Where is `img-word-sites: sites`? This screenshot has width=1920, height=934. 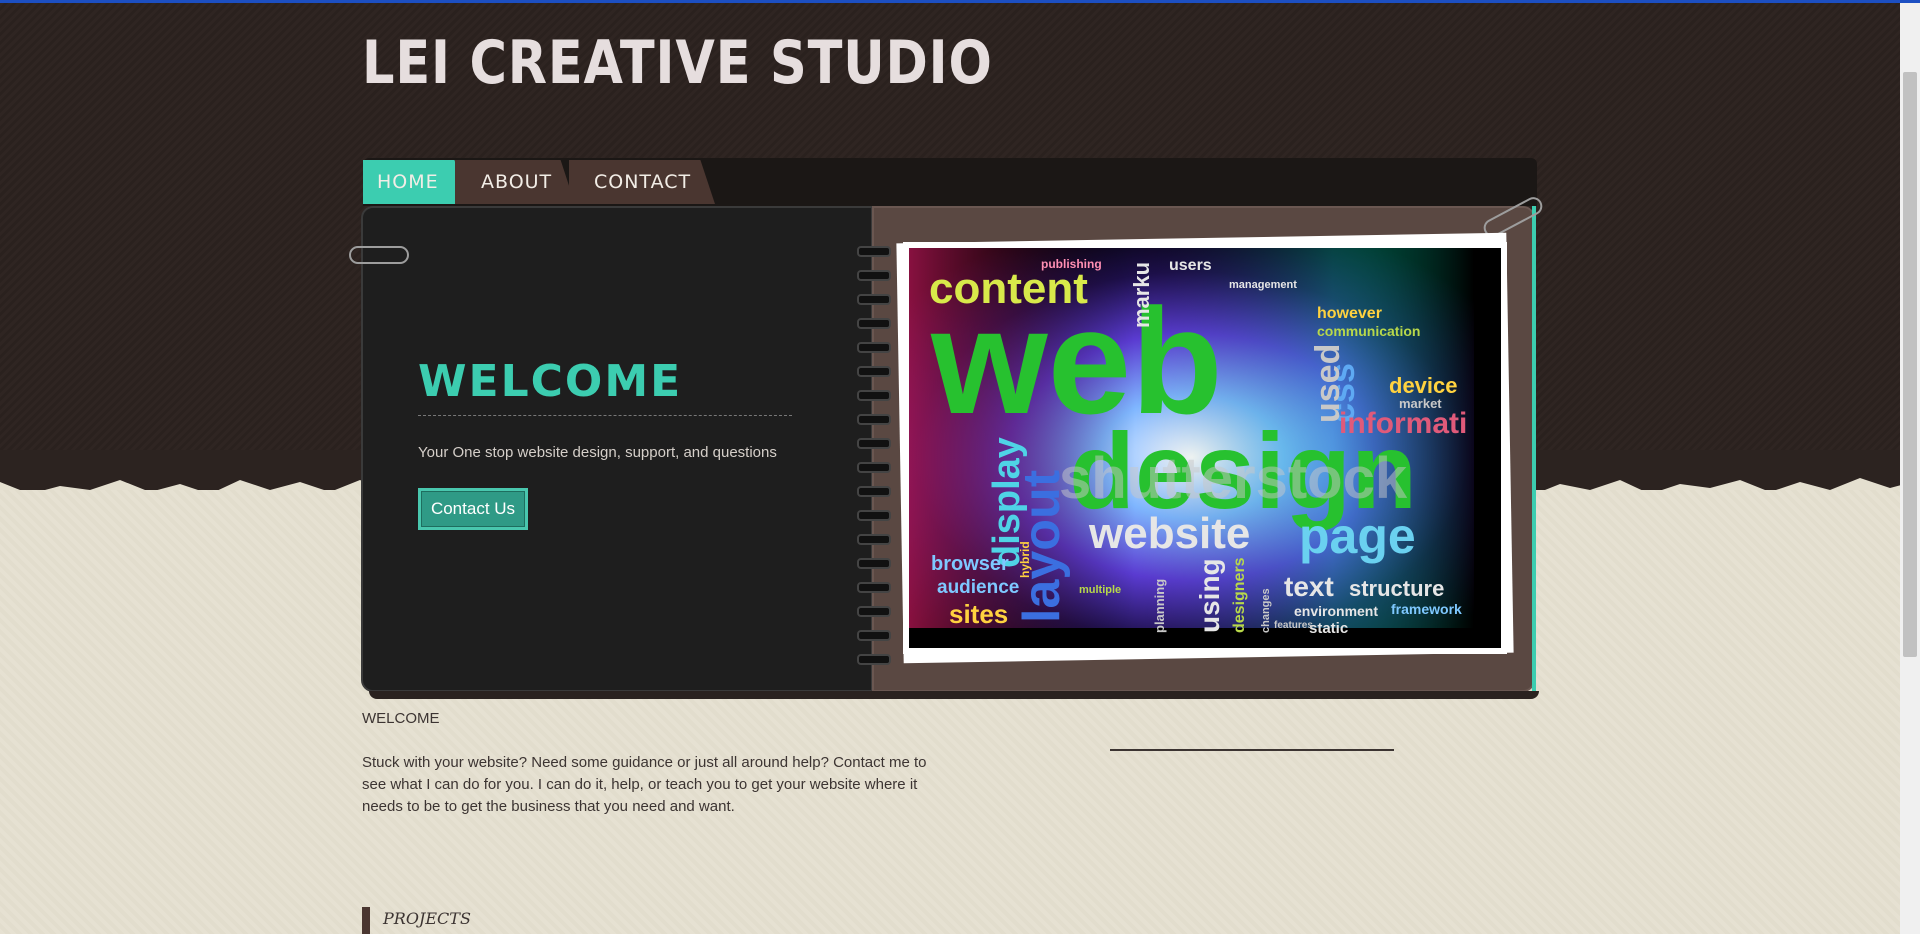
img-word-sites: sites is located at coordinates (978, 614).